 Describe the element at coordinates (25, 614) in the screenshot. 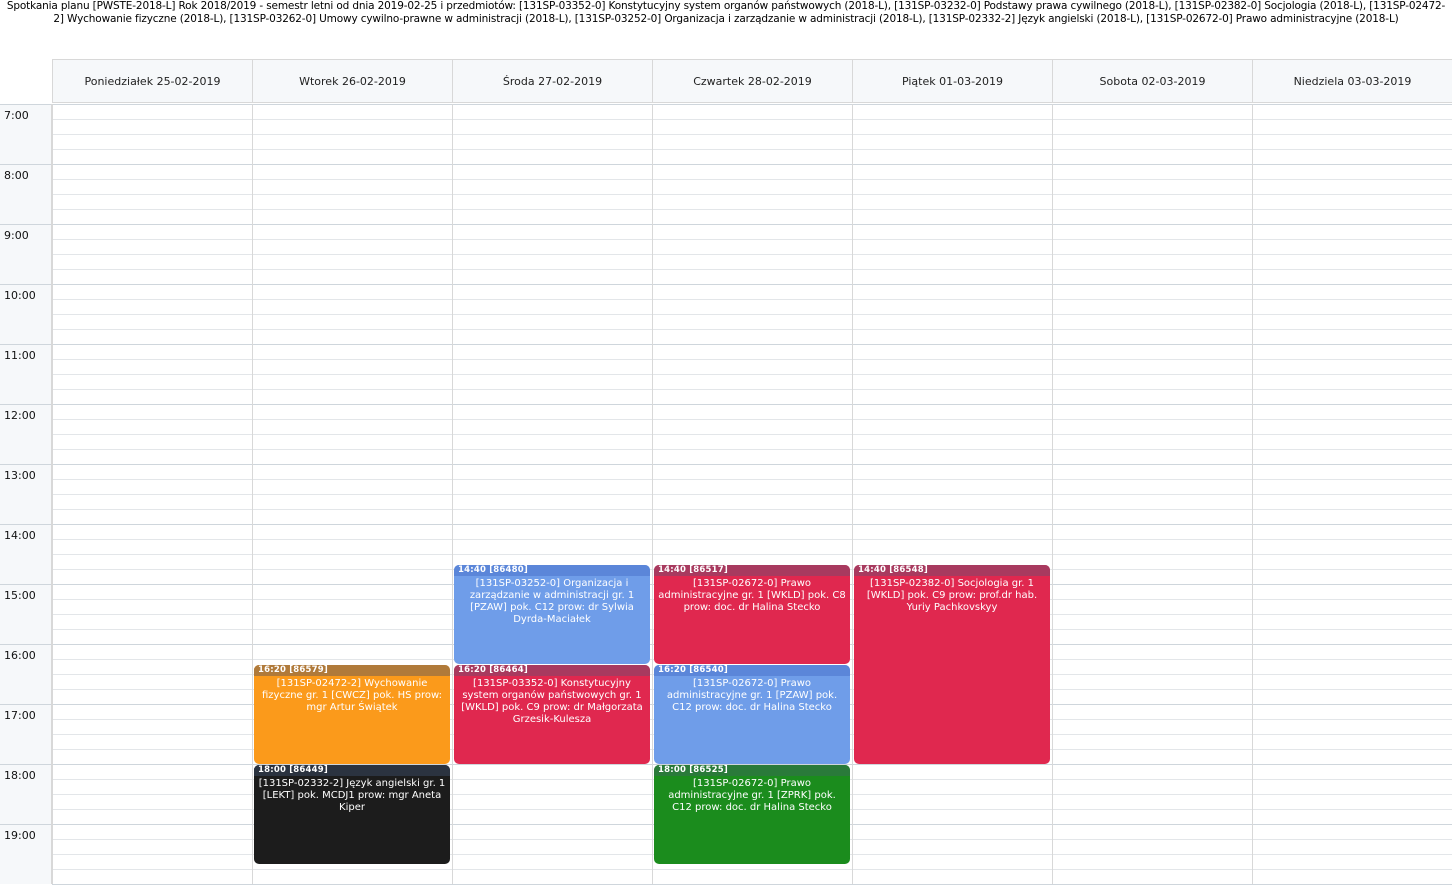

I see `hour-label: 15:00` at that location.